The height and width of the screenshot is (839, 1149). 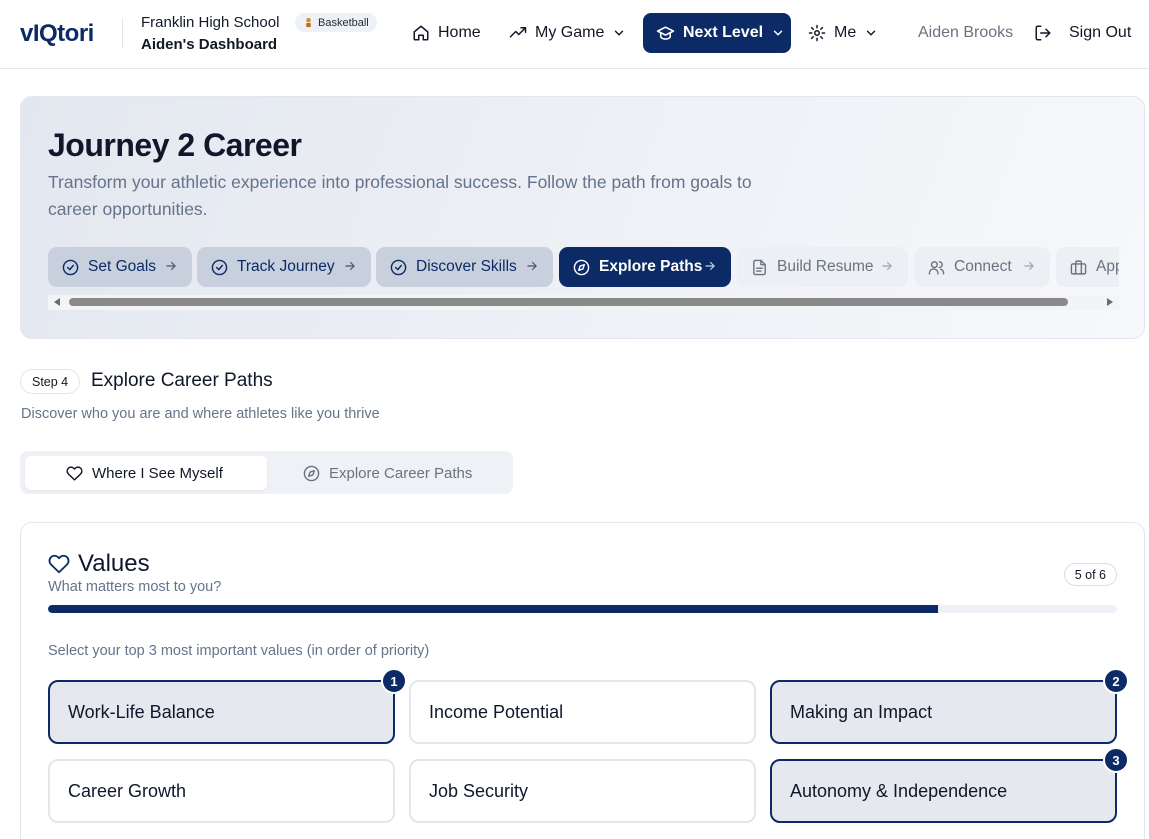 I want to click on tab-label: Explore Career Paths, so click(x=401, y=473).